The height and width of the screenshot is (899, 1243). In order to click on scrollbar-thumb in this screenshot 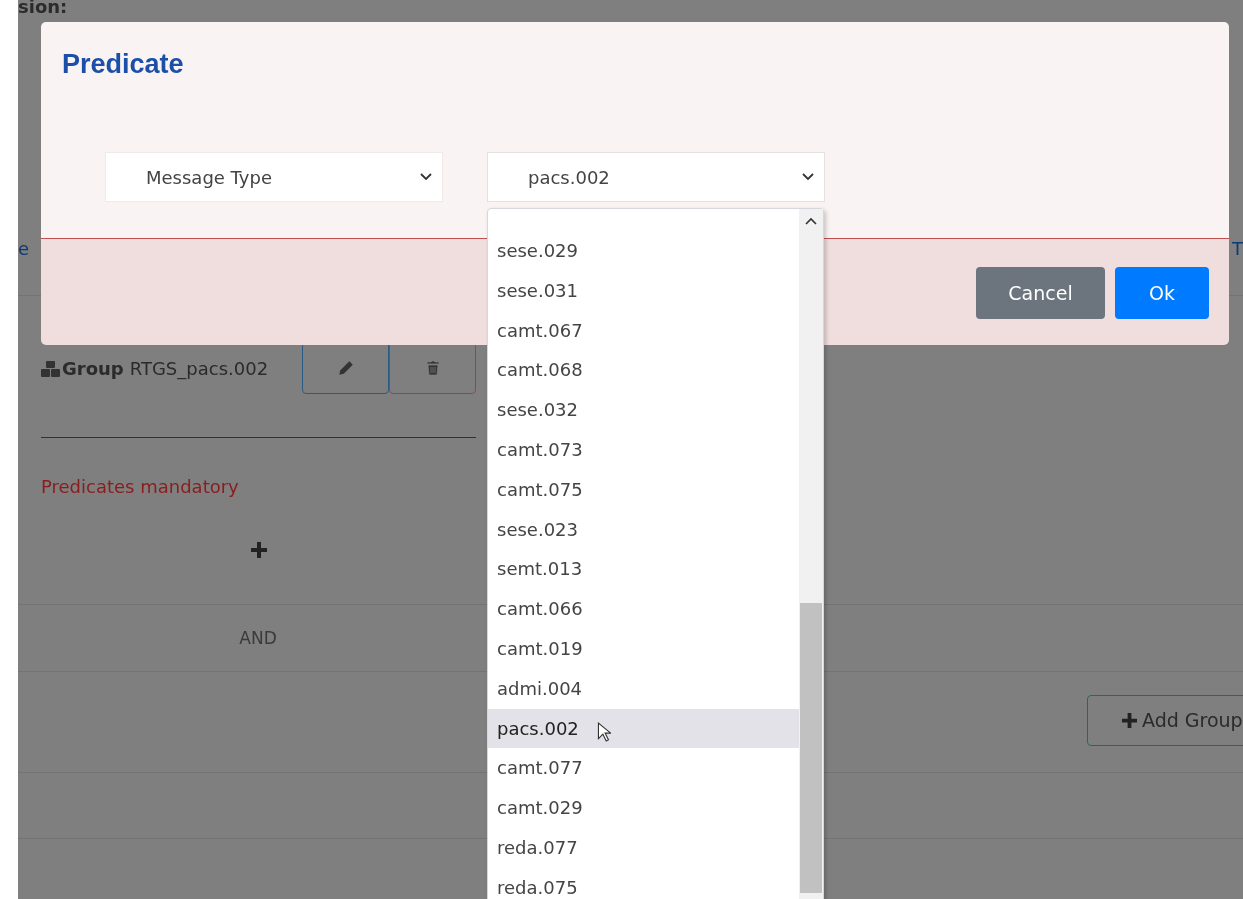, I will do `click(811, 748)`.